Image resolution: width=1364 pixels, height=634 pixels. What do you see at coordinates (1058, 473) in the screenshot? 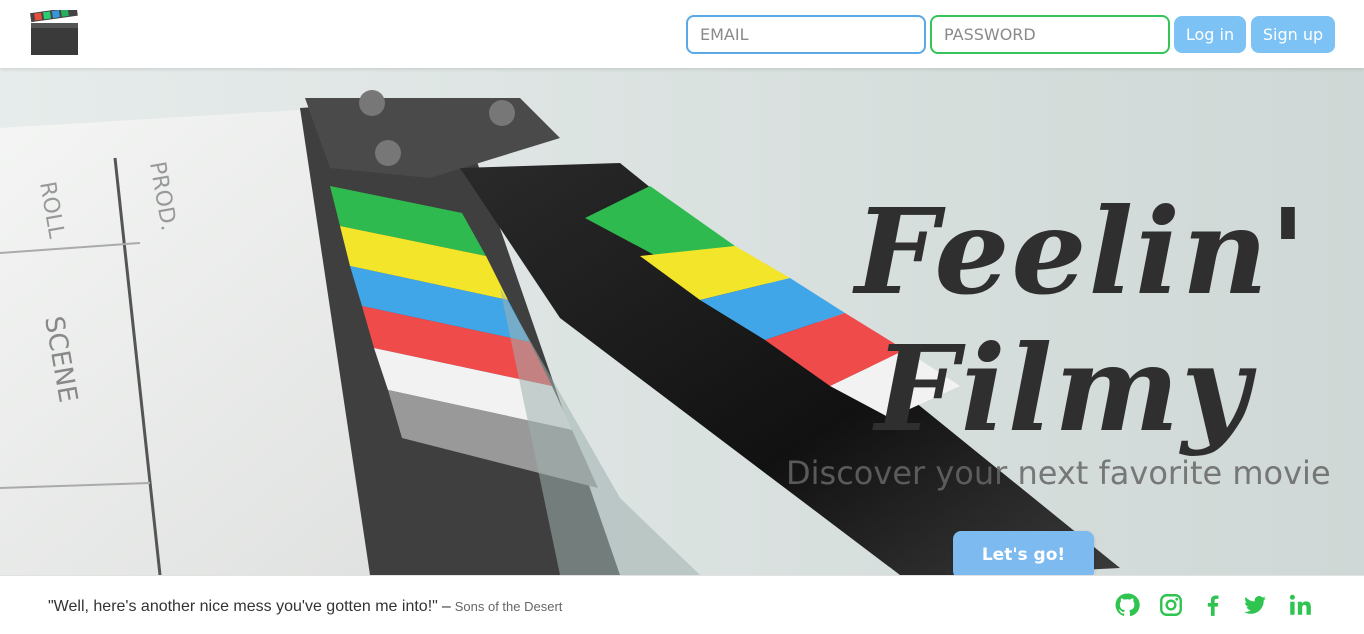
I see `hero-subtitle: Discover your next favorite movie` at bounding box center [1058, 473].